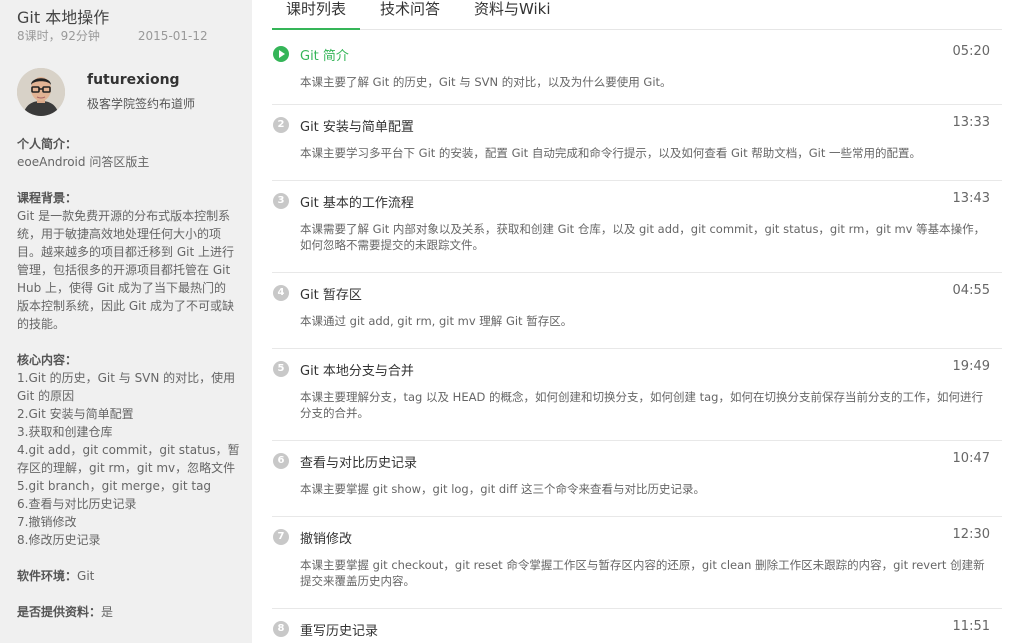 Image resolution: width=1012 pixels, height=643 pixels. Describe the element at coordinates (971, 290) in the screenshot. I see `lesson-duration: 04:55` at that location.